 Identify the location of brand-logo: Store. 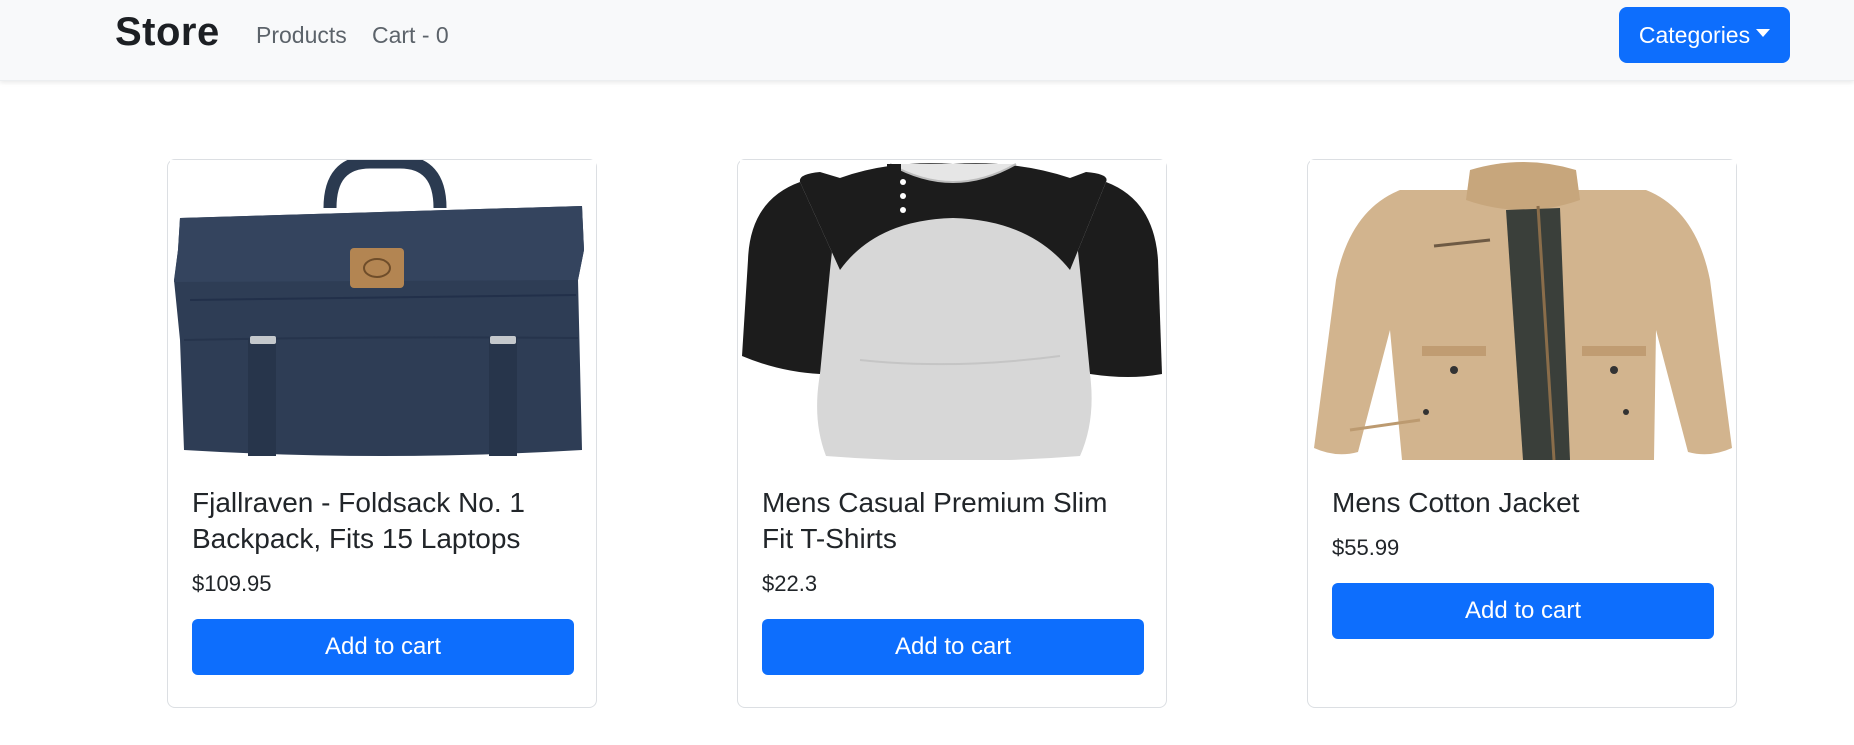
(167, 32).